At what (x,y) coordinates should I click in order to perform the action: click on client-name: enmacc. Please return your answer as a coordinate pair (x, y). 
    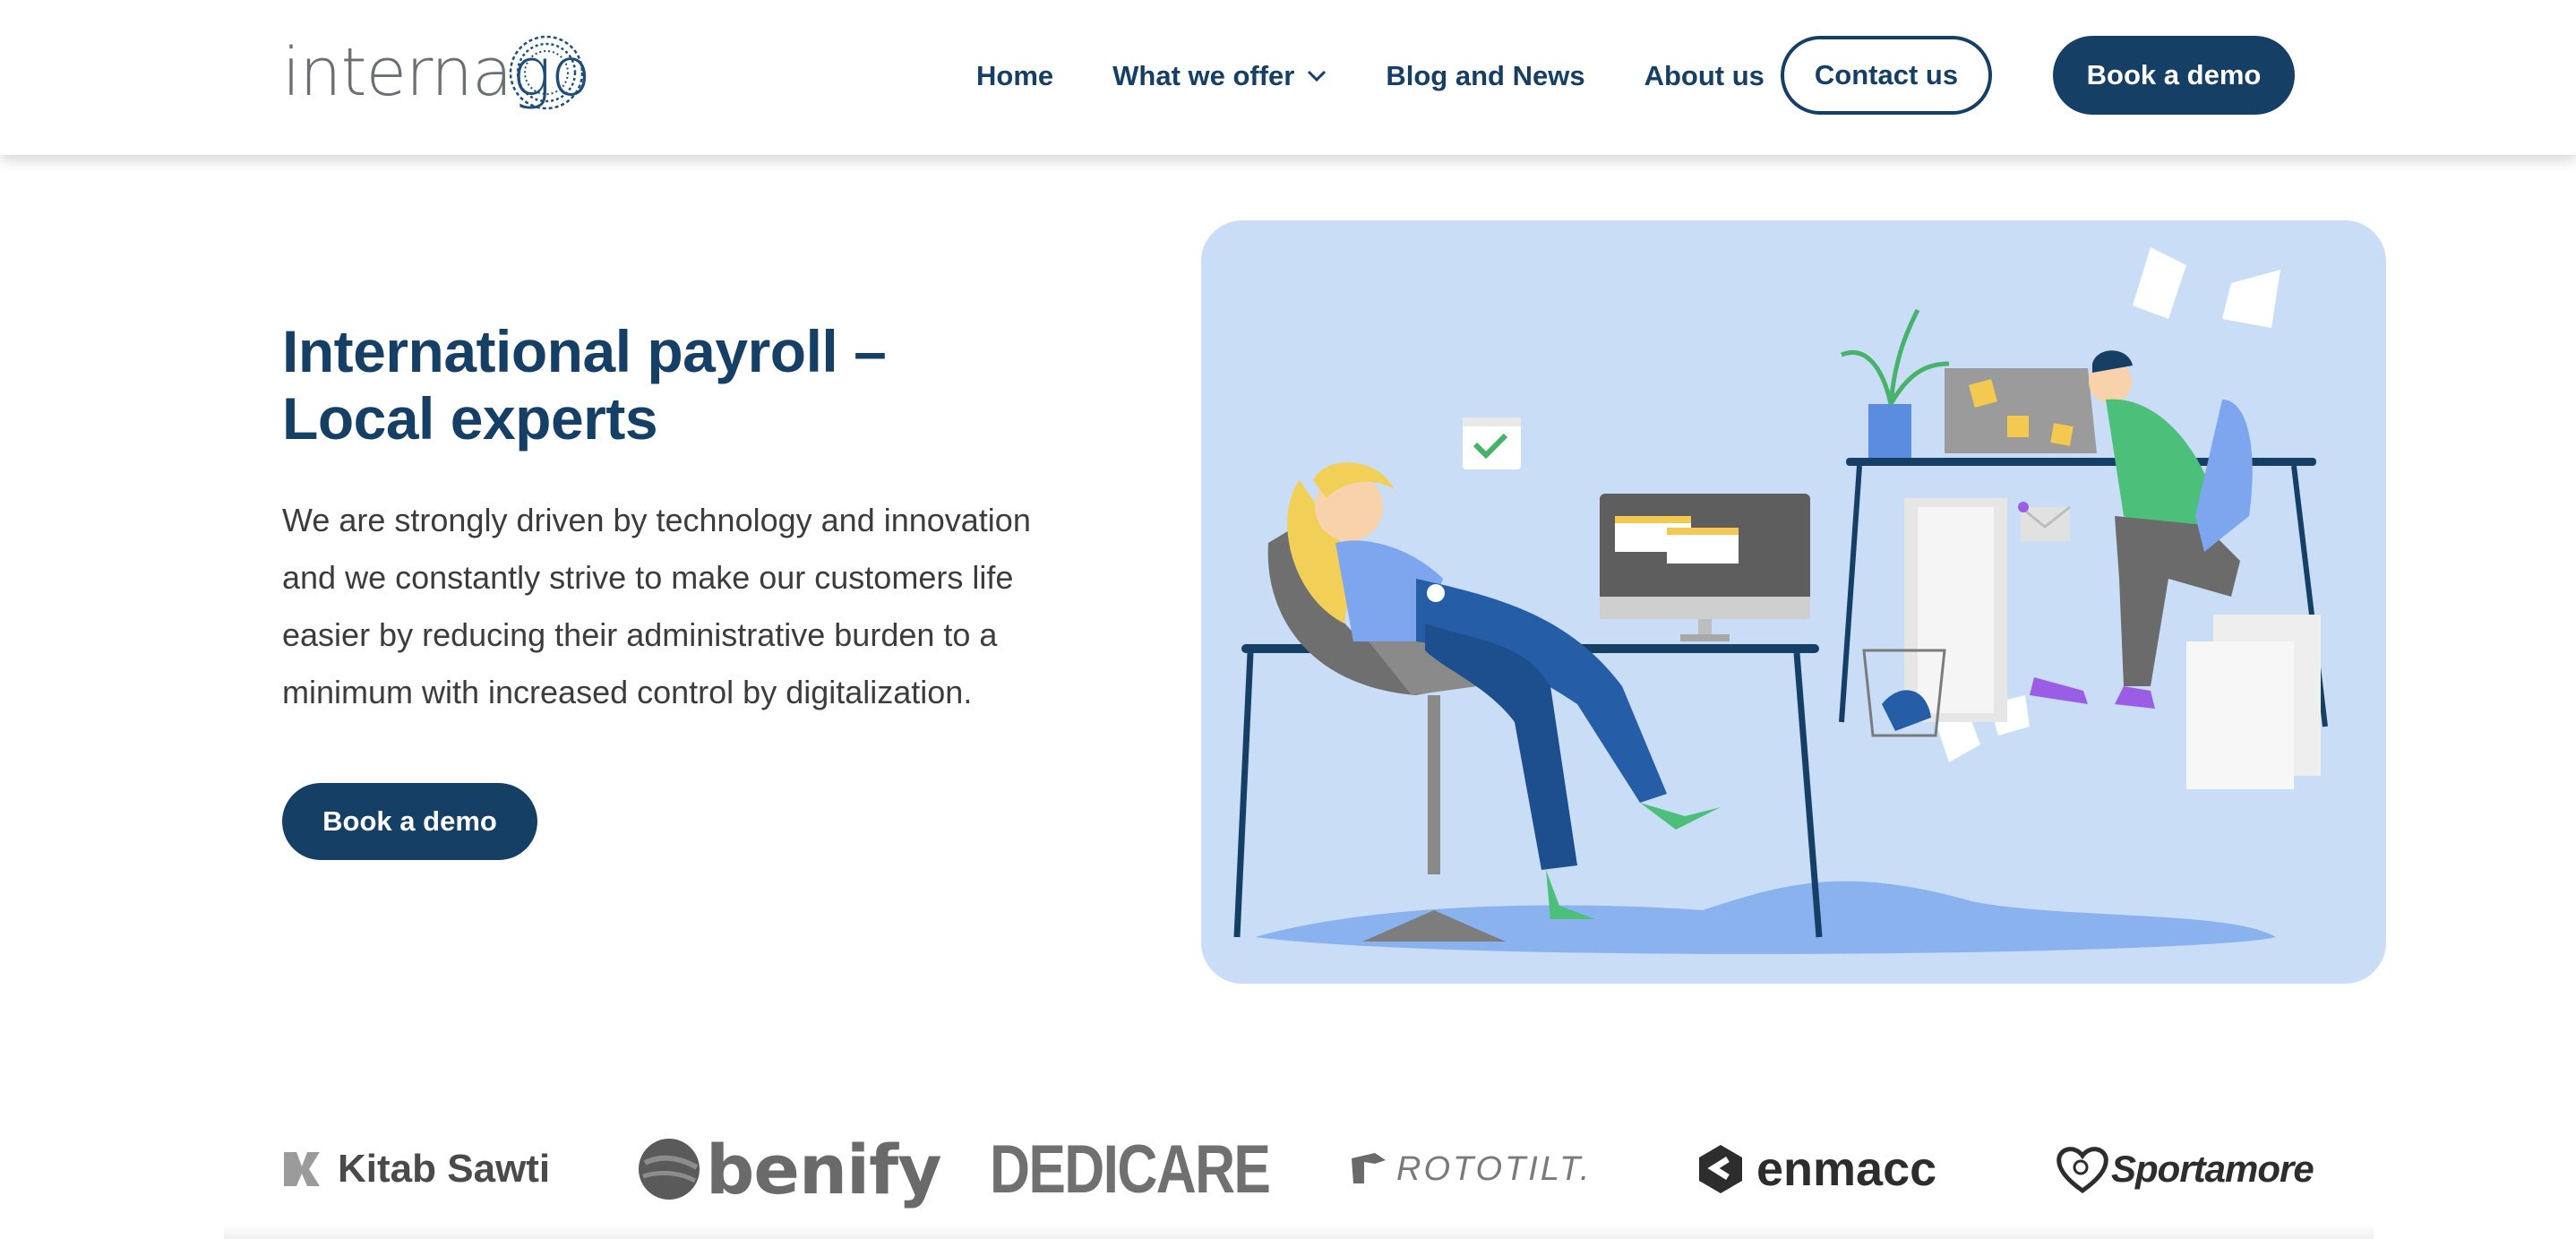
    Looking at the image, I should click on (1846, 1169).